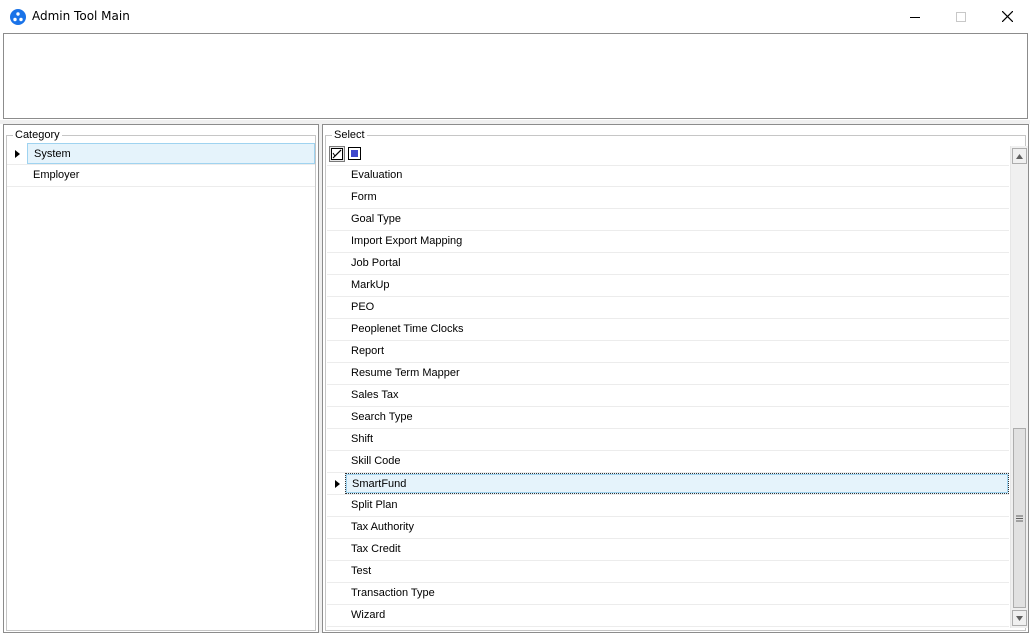 The height and width of the screenshot is (633, 1030). What do you see at coordinates (677, 175) in the screenshot?
I see `select-cell: Evaluation` at bounding box center [677, 175].